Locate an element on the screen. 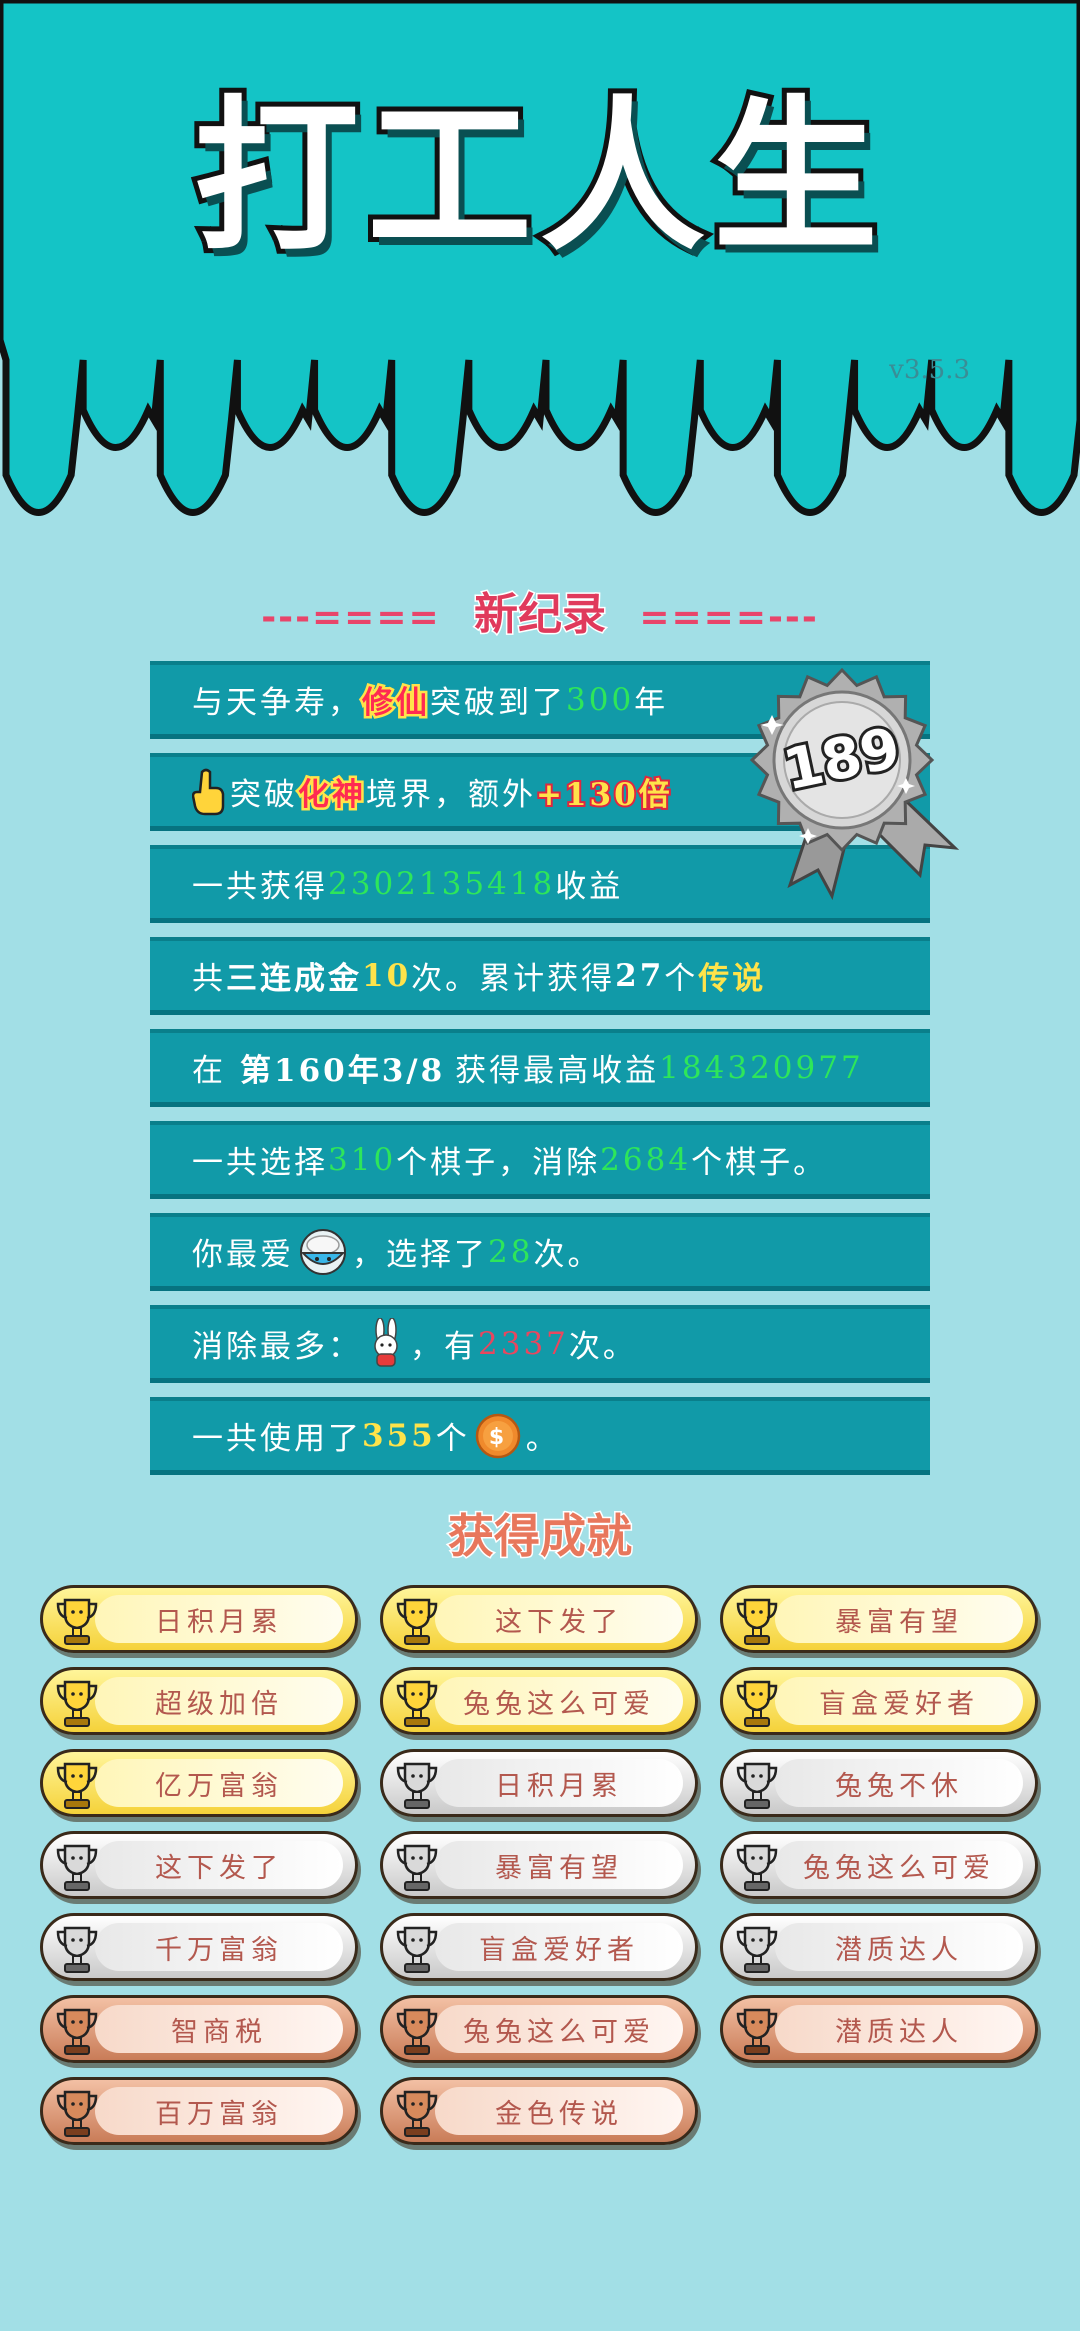 The height and width of the screenshot is (2331, 1080). record-row-triple: 共 三连成金 10 次。累计获得 27 个 传说 is located at coordinates (540, 976).